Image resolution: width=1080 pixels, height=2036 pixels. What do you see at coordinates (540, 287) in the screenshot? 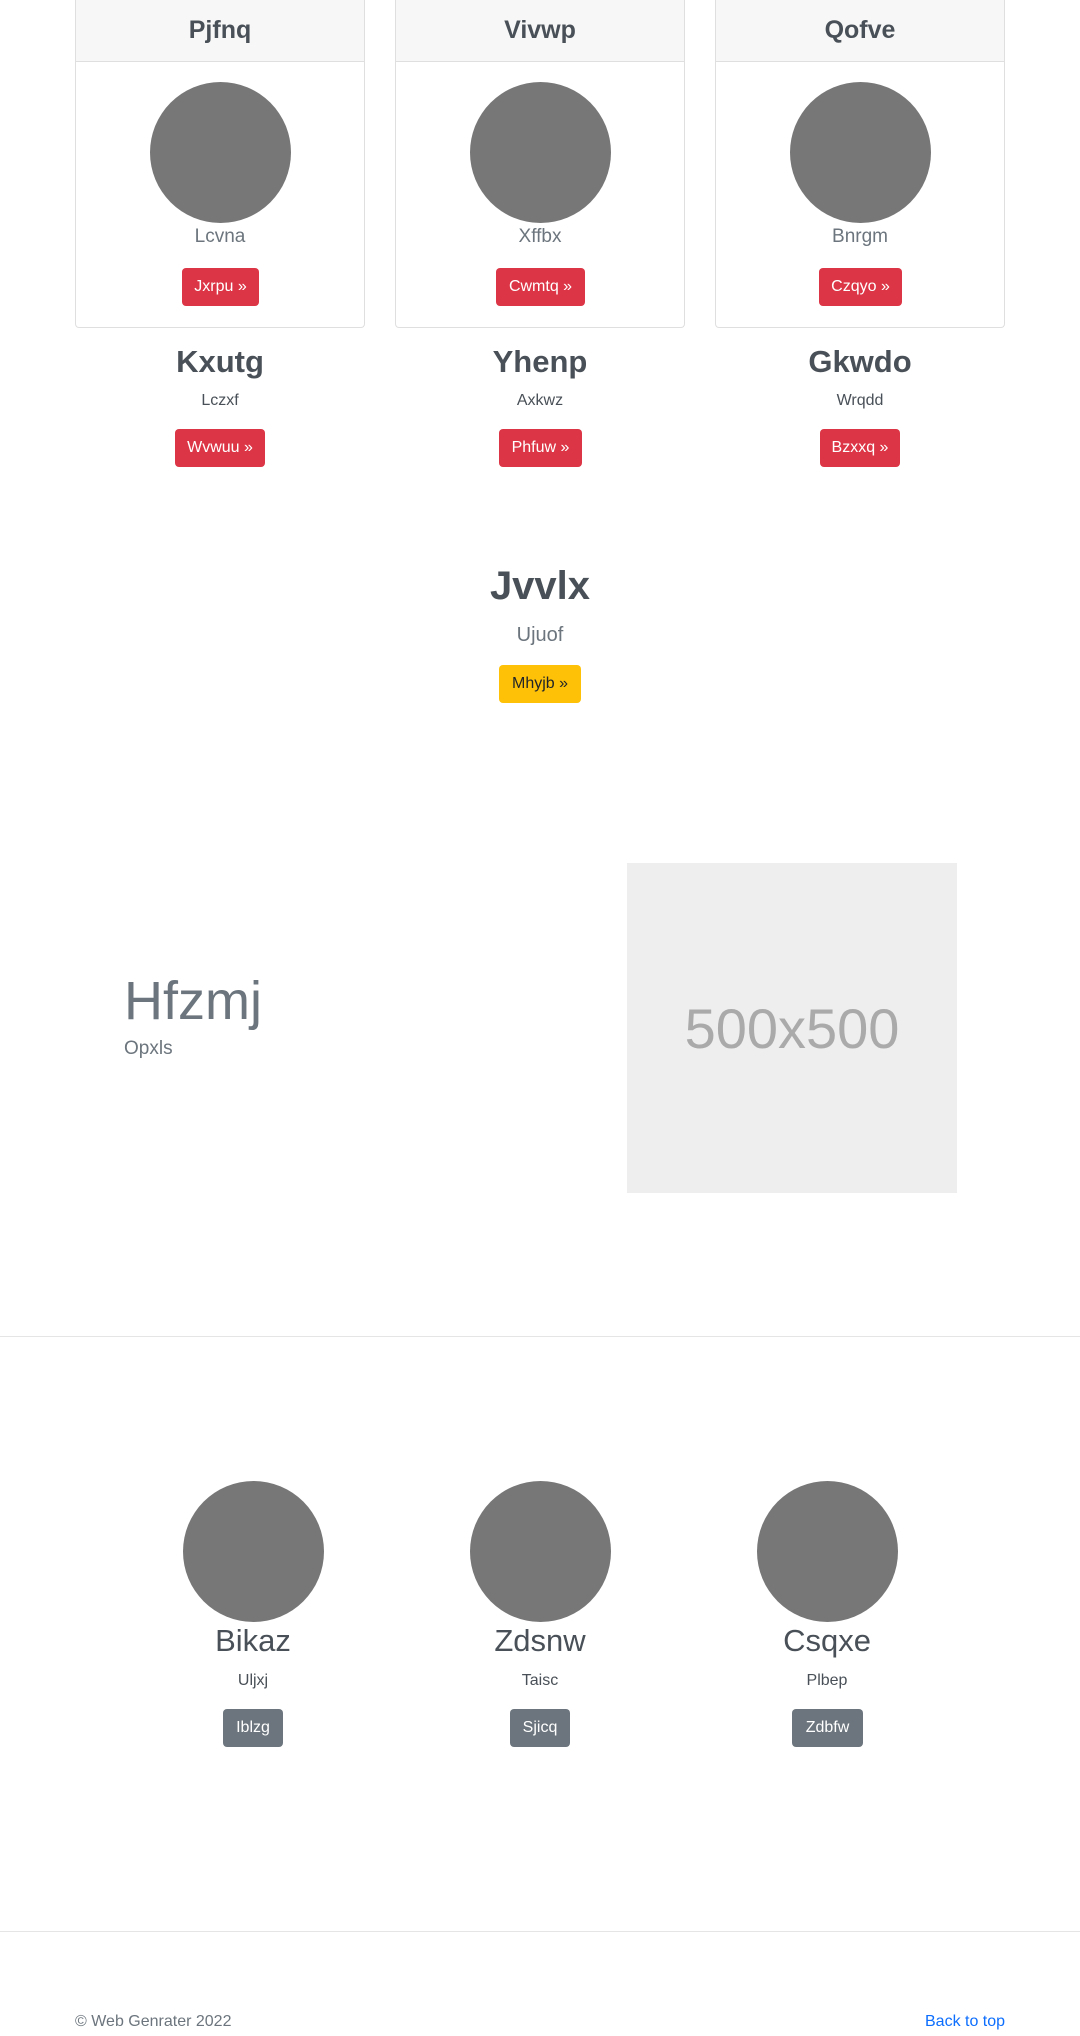
I see `card-button: Cwmtq »` at bounding box center [540, 287].